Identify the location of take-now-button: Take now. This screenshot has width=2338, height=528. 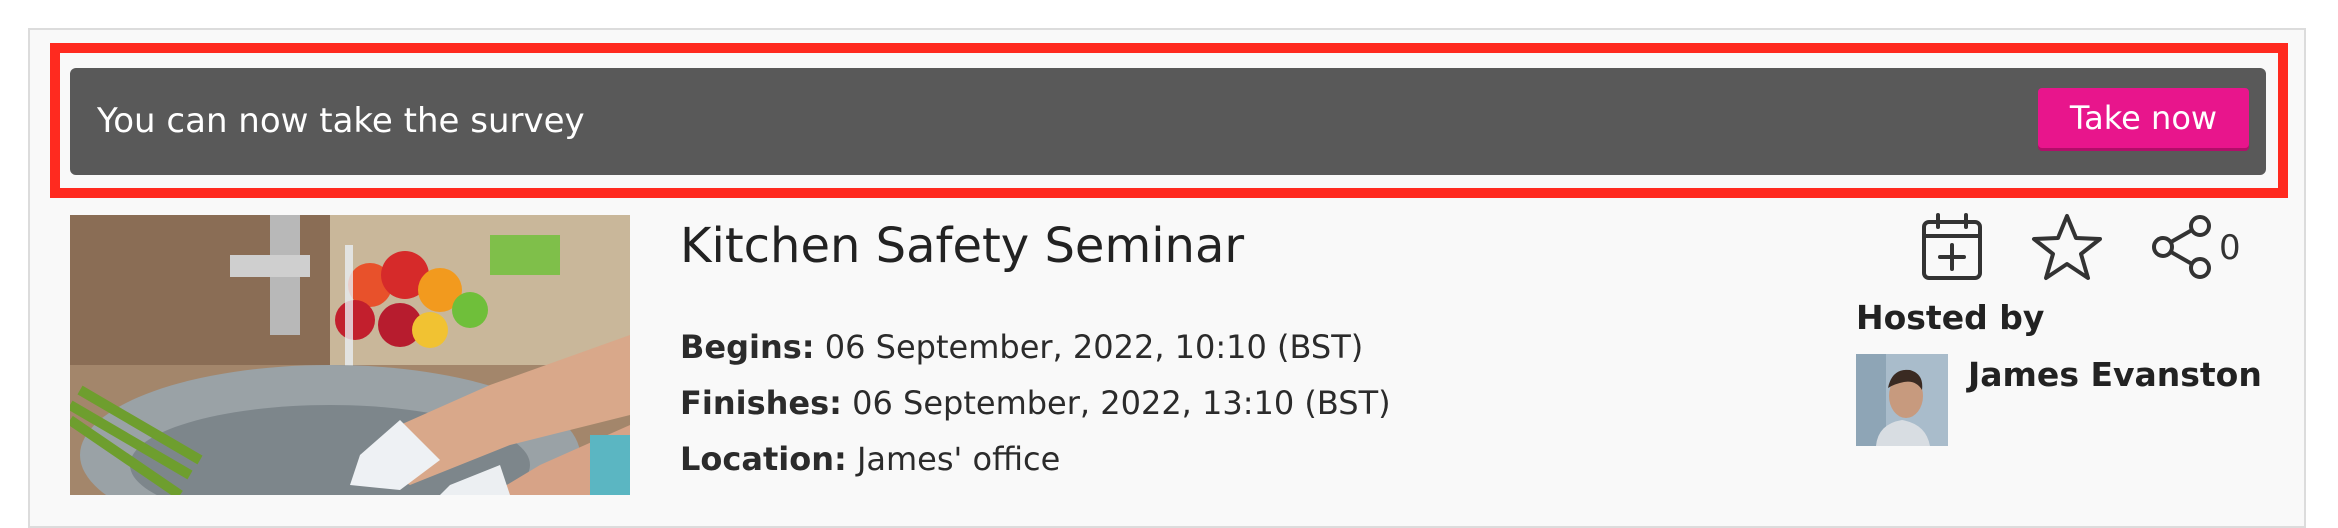
(2143, 118).